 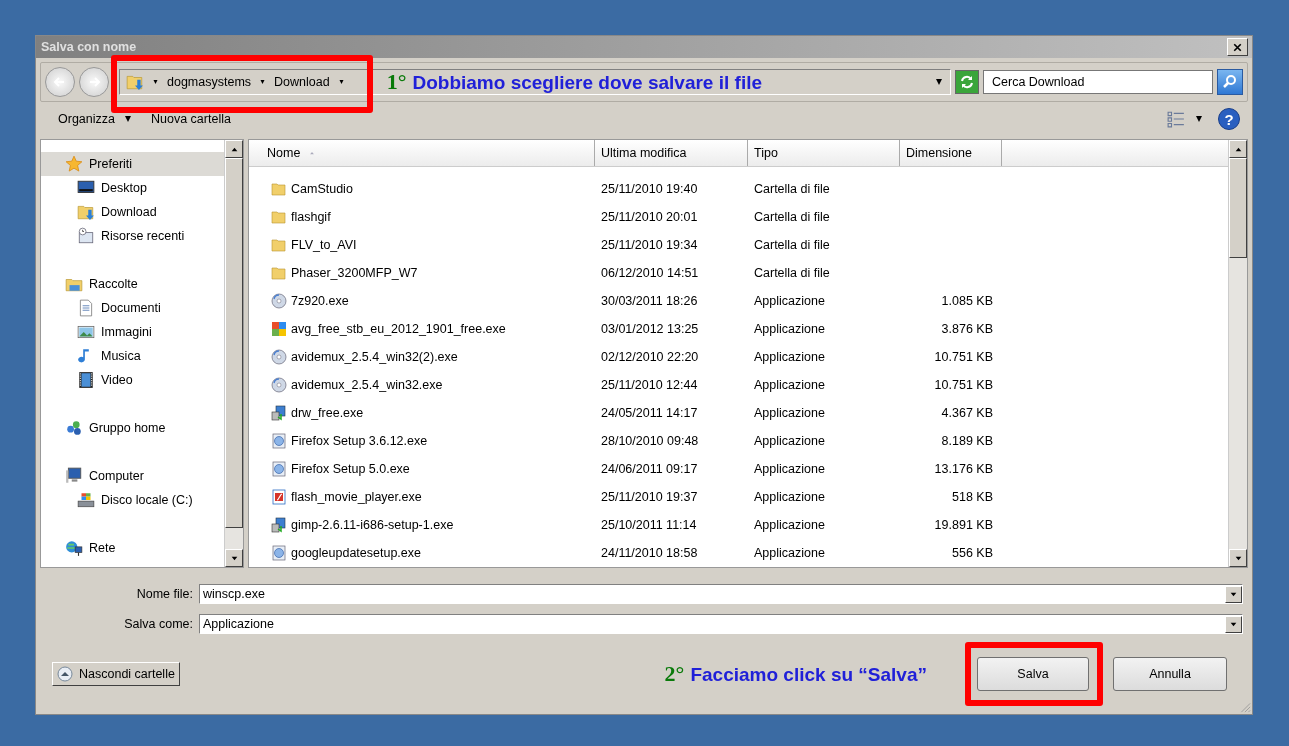 I want to click on sidebar-item: Immagini, so click(x=132, y=332).